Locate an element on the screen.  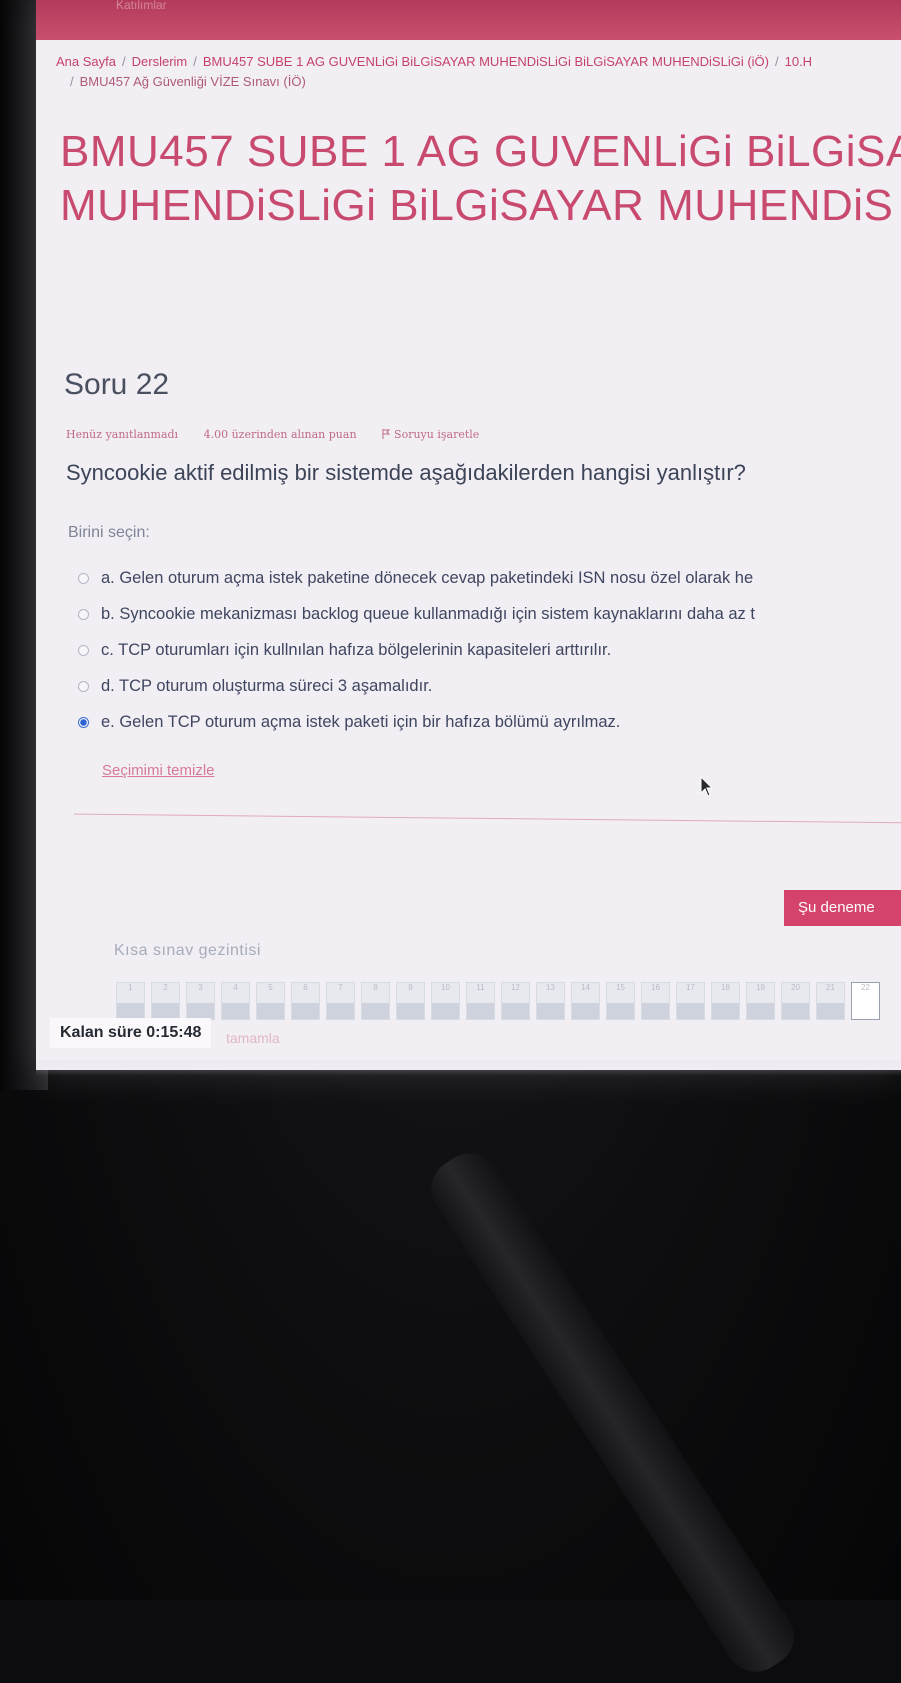
breadcrumb-section: 10.H is located at coordinates (798, 61).